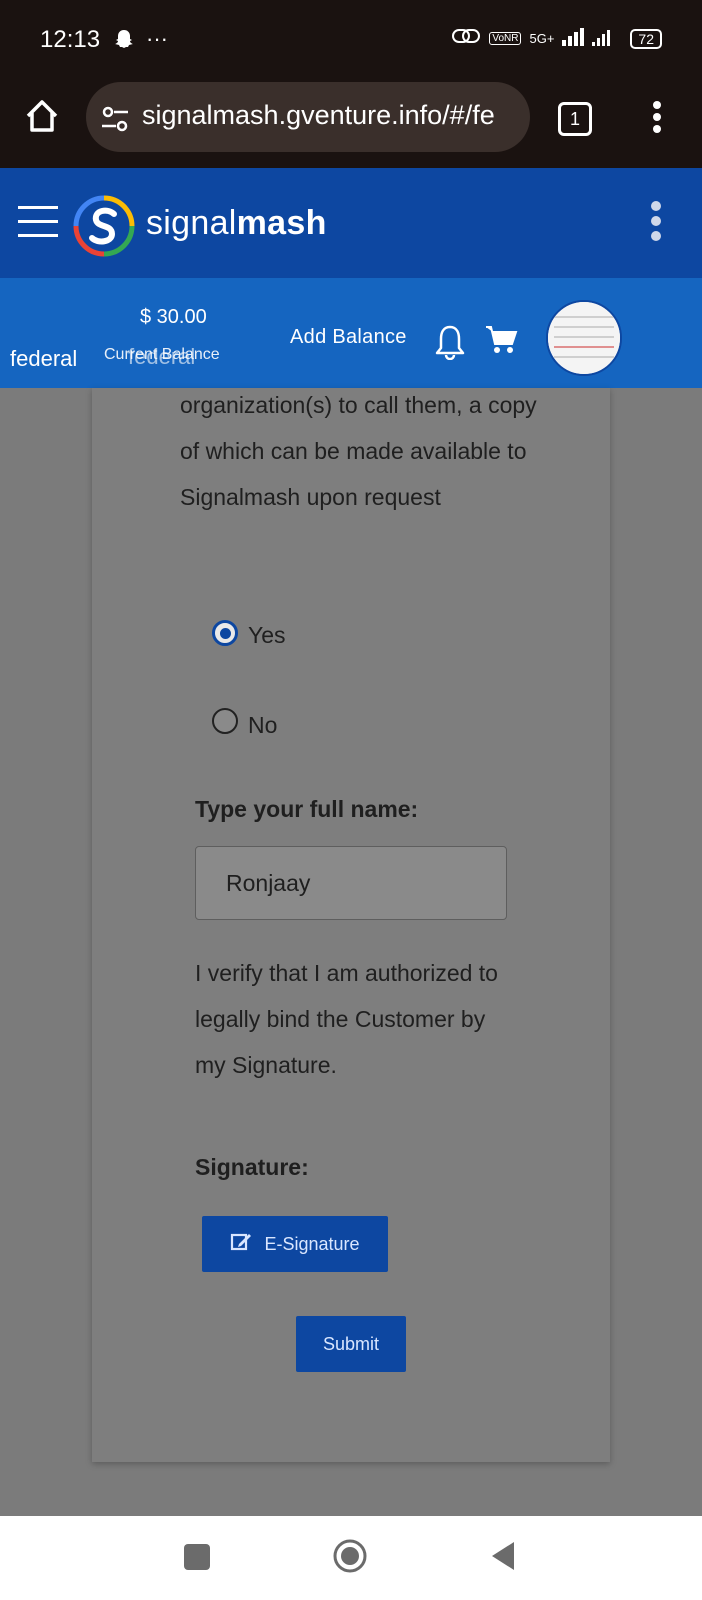 The height and width of the screenshot is (1600, 702). I want to click on signalmash-logo-icon, so click(104, 226).